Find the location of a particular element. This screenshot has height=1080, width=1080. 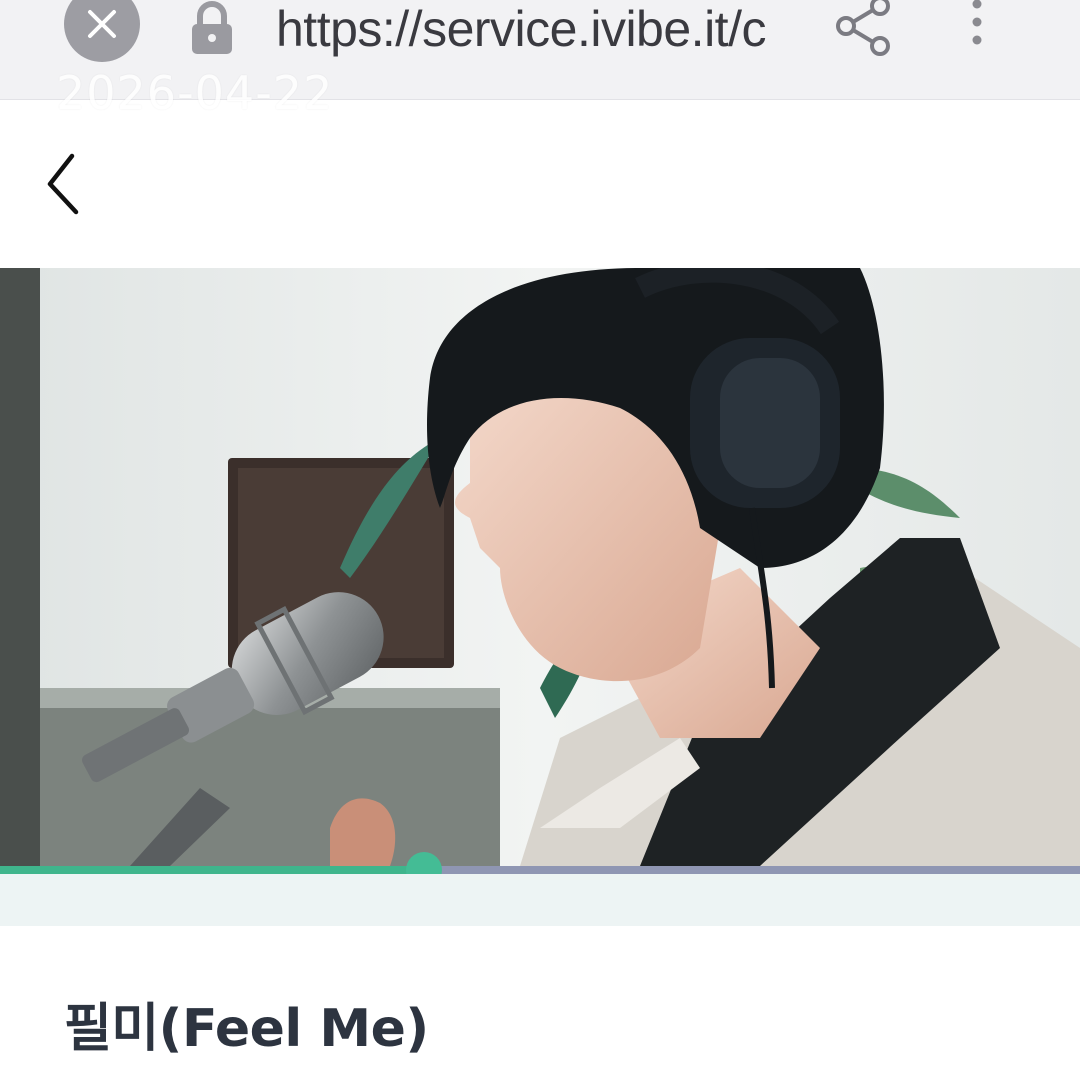

close-tab-button is located at coordinates (102, 31).